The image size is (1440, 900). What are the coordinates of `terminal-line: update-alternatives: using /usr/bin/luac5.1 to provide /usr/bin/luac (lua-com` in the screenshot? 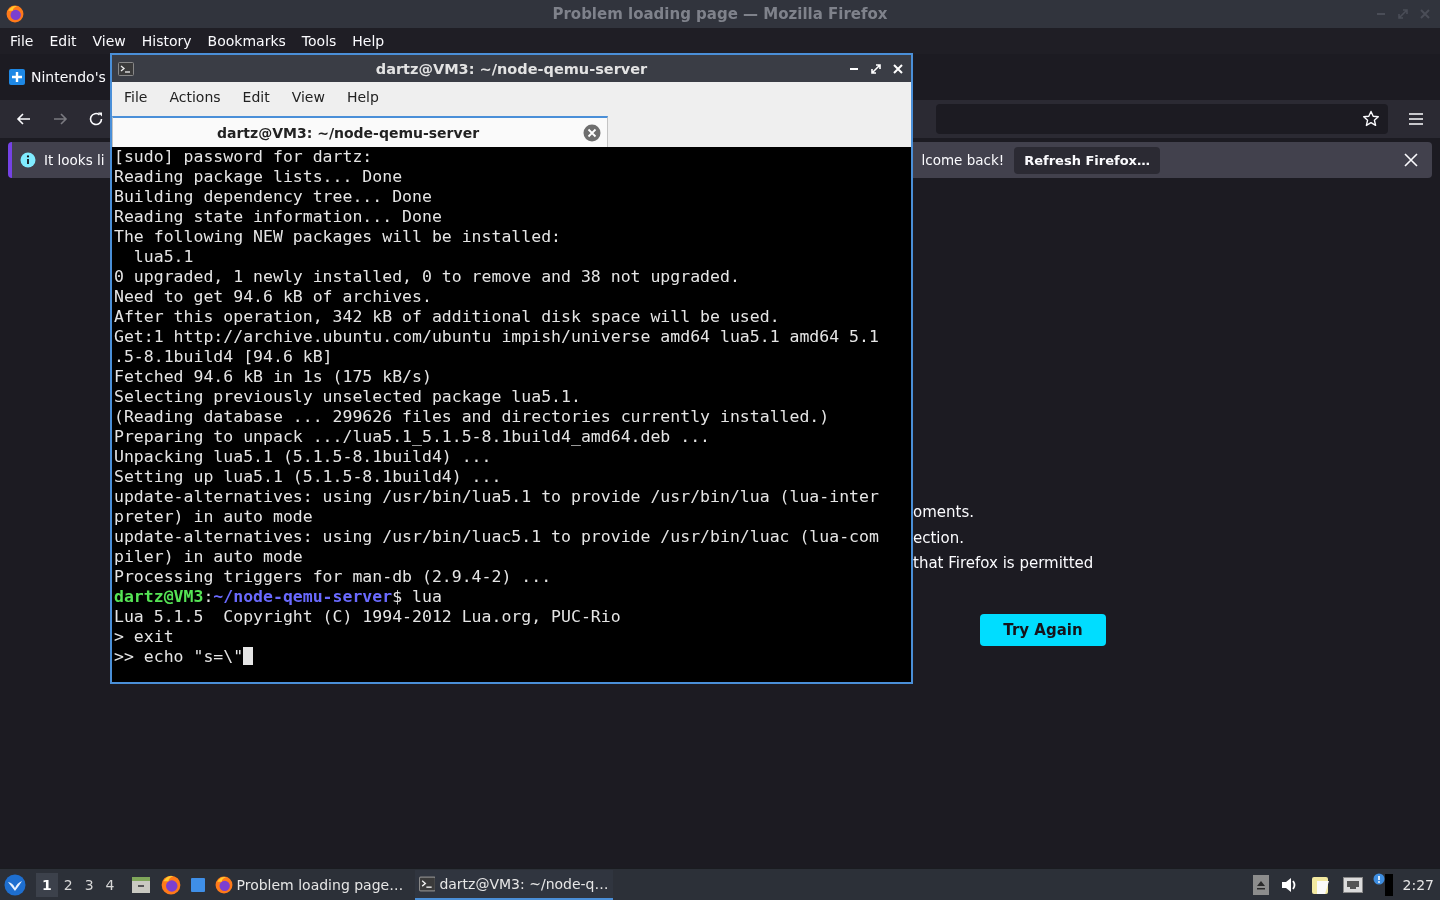 It's located at (496, 537).